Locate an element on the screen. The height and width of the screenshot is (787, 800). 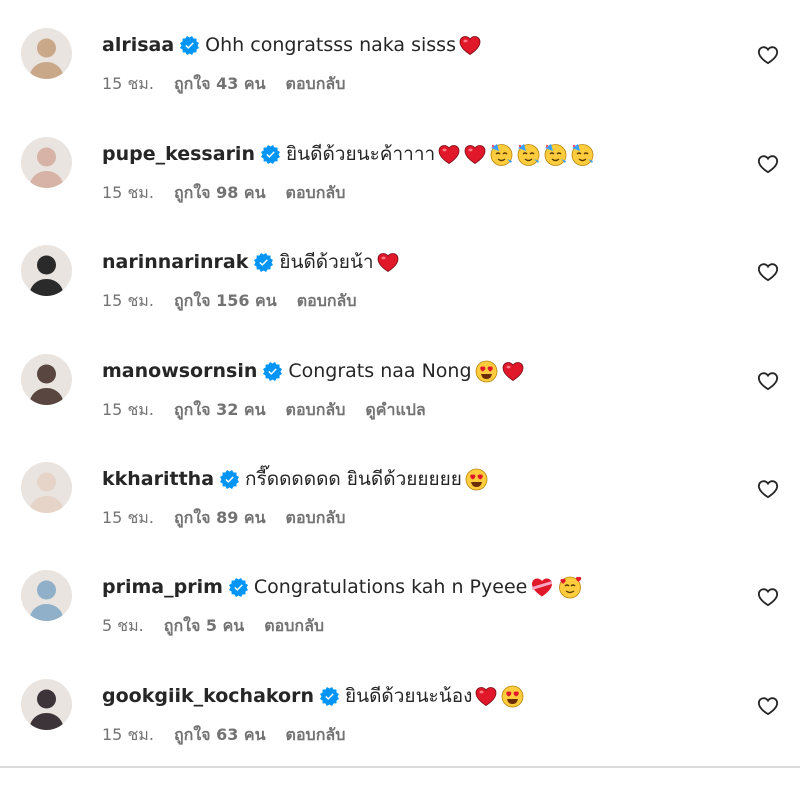
username: gookgiik_kochakorn is located at coordinates (208, 696).